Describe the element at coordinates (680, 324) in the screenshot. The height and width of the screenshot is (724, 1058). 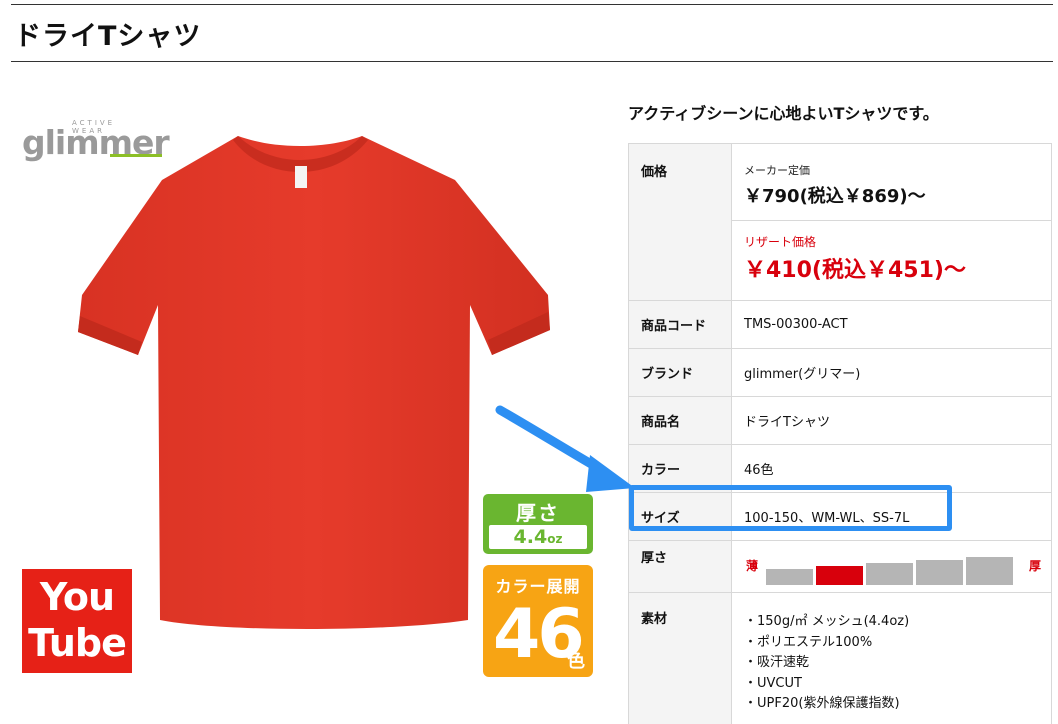
I see `spec-label: 商品コード` at that location.